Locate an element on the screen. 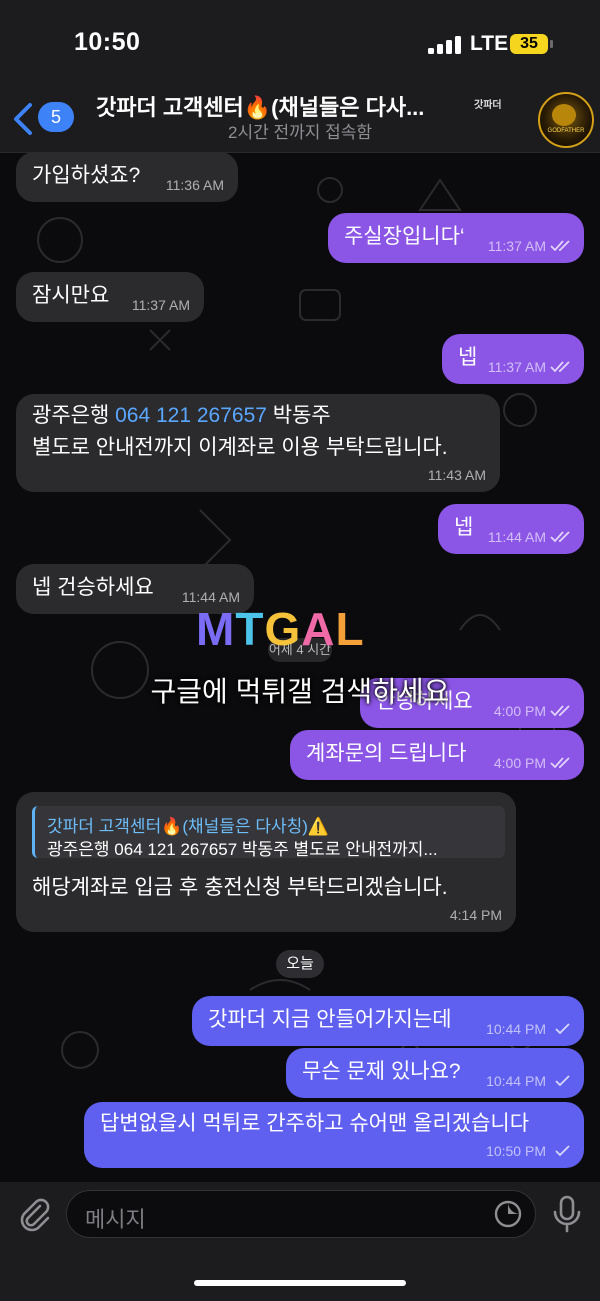 This screenshot has height=1301, width=600. avatar: GODFATHER is located at coordinates (566, 120).